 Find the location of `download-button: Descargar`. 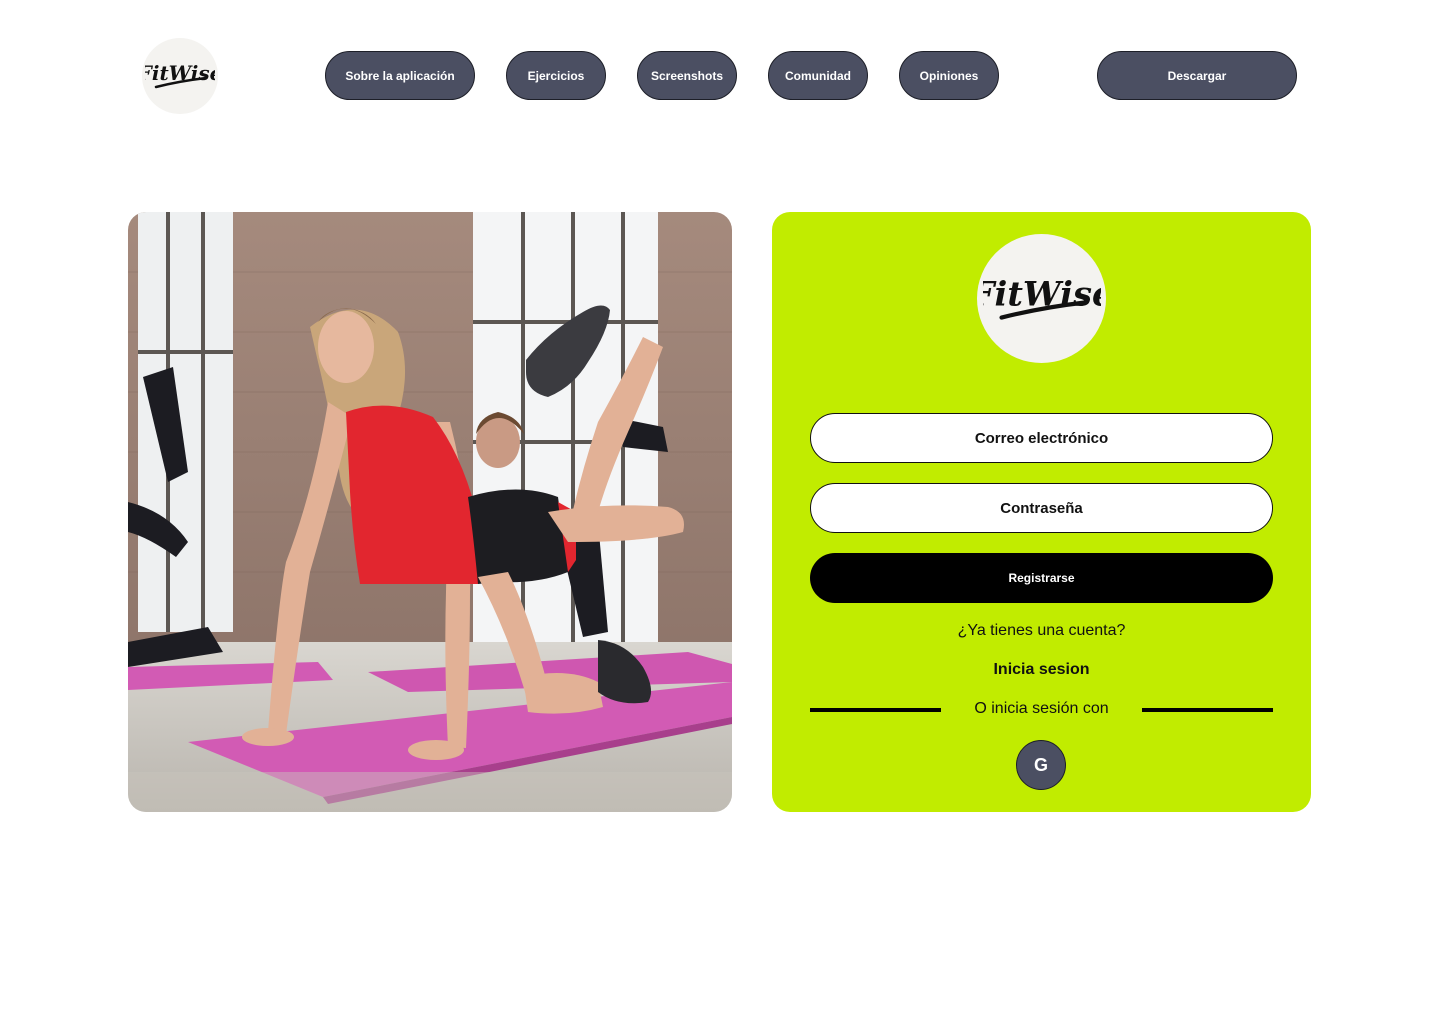

download-button: Descargar is located at coordinates (1197, 75).